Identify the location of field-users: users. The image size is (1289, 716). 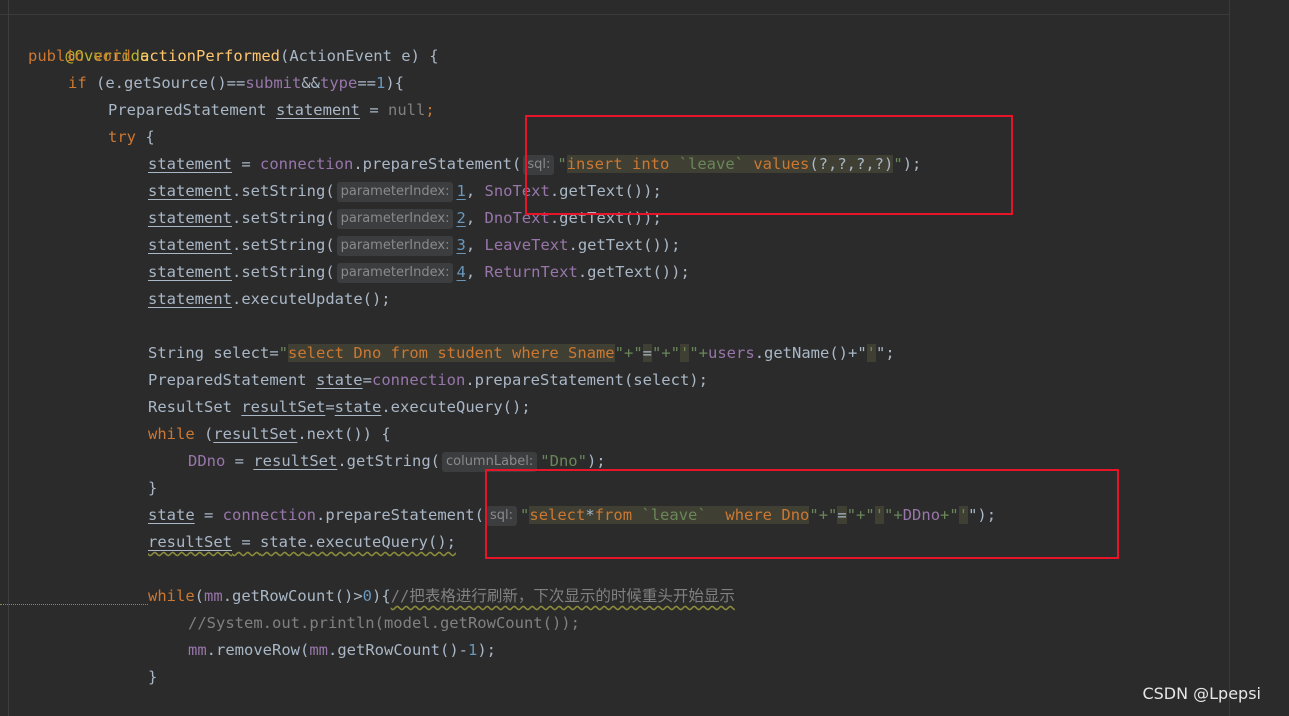
(731, 353).